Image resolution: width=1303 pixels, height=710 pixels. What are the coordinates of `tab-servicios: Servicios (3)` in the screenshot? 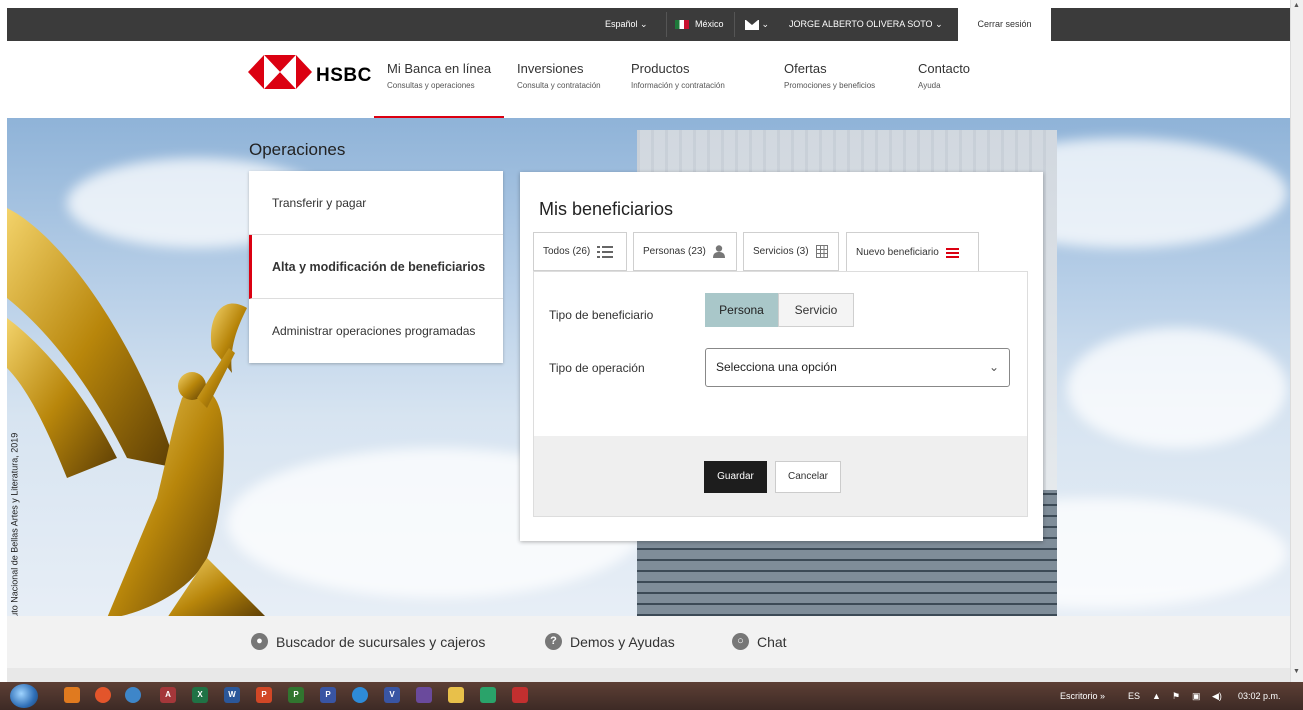 It's located at (791, 251).